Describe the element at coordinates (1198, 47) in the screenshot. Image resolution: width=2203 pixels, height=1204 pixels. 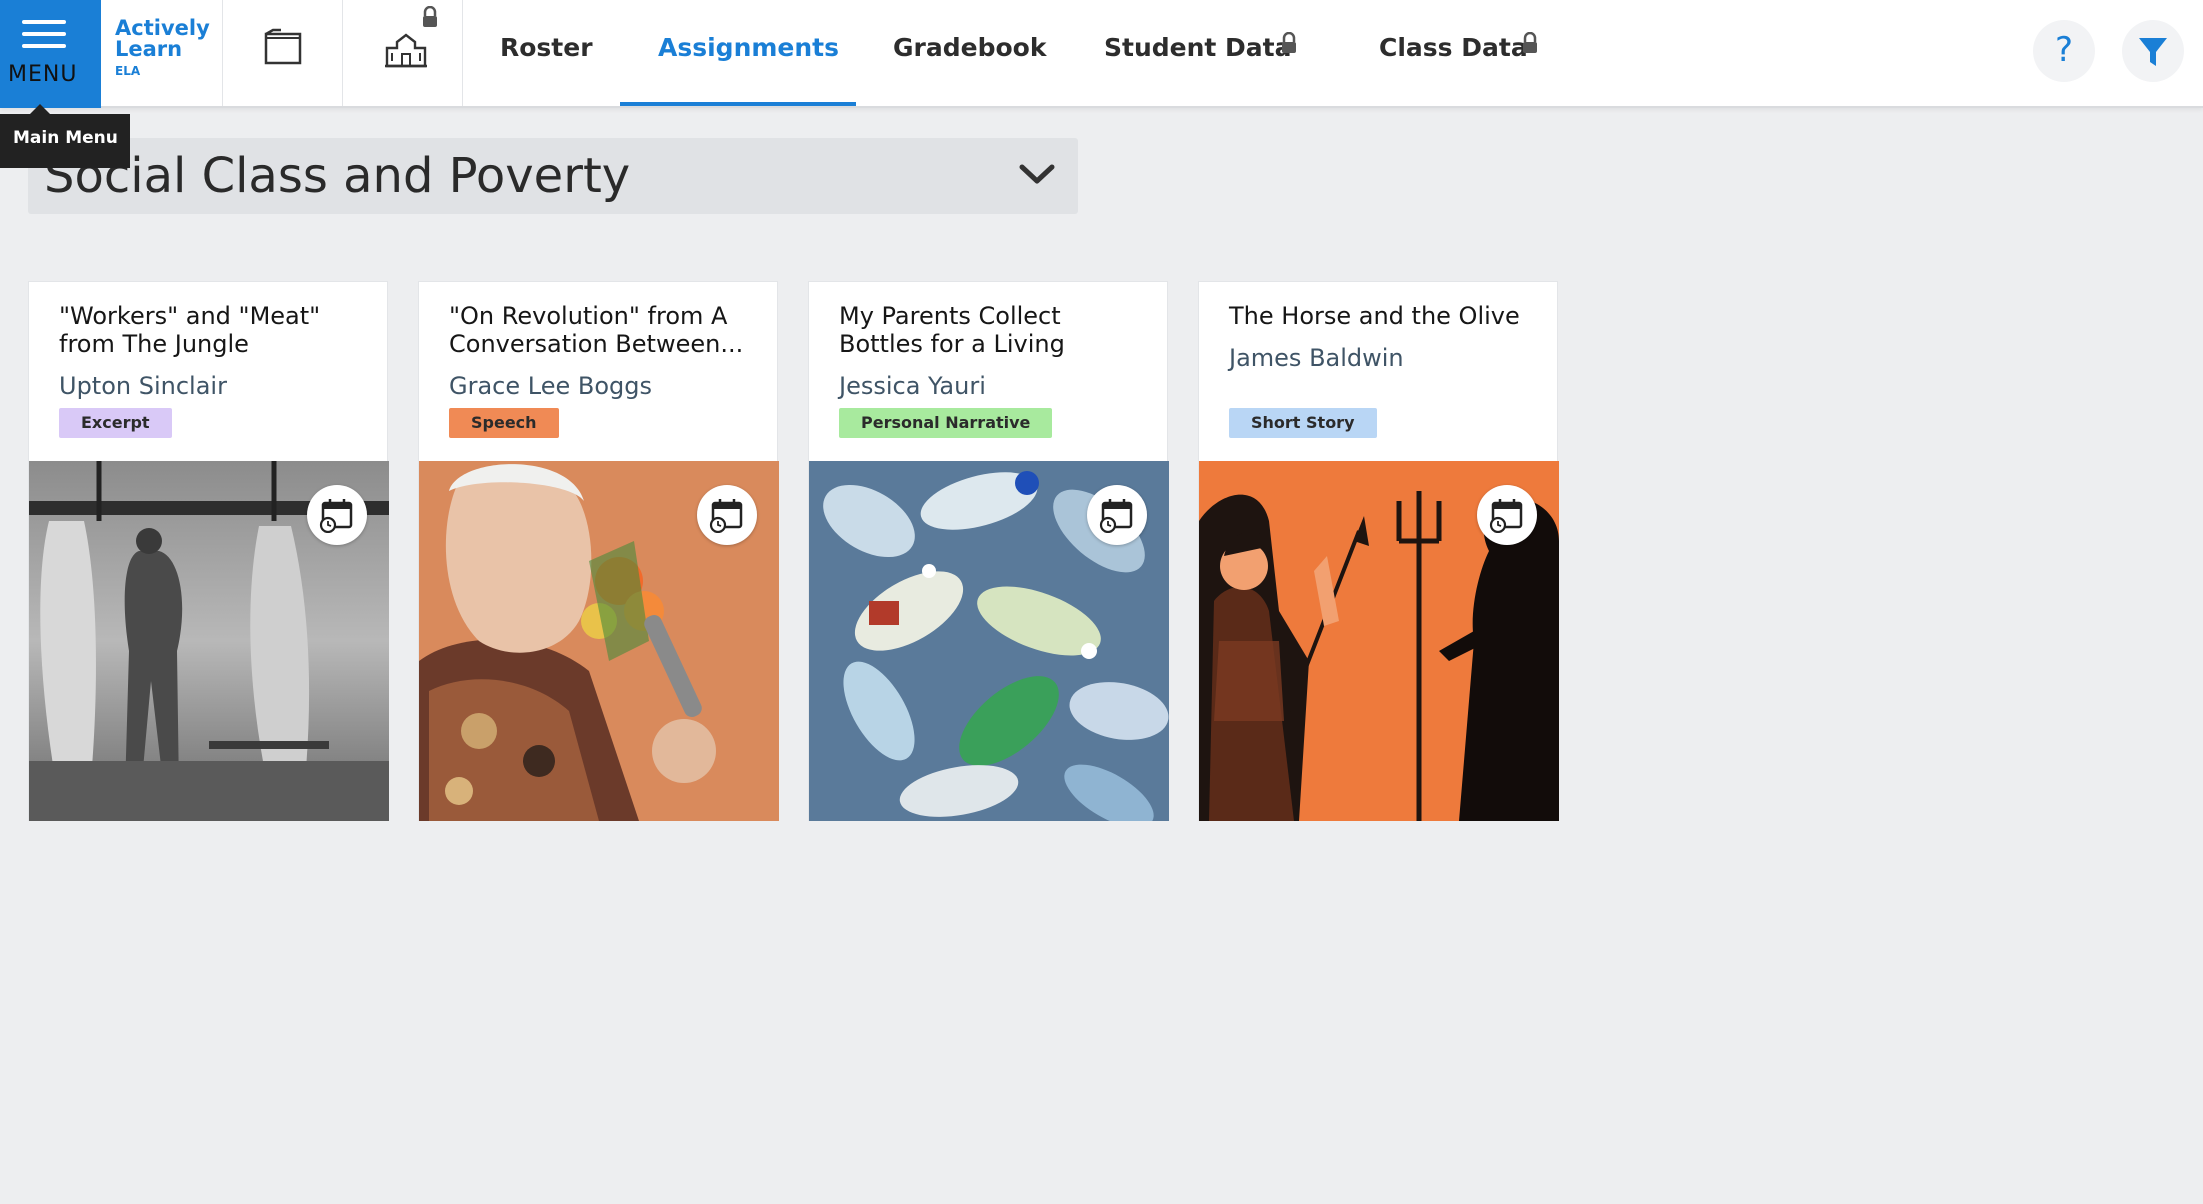
I see `tab-student-data-label: Student Data` at that location.